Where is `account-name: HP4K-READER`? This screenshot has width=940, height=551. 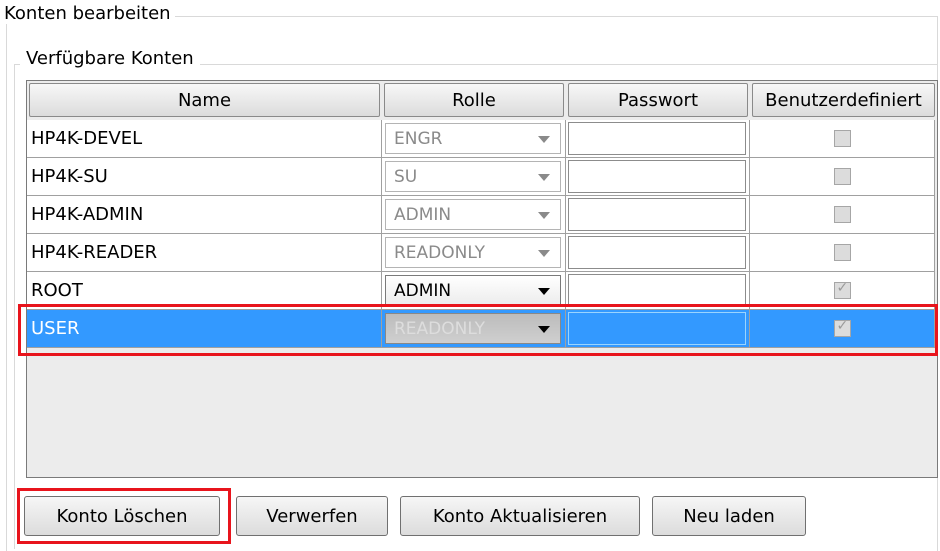 account-name: HP4K-READER is located at coordinates (204, 253).